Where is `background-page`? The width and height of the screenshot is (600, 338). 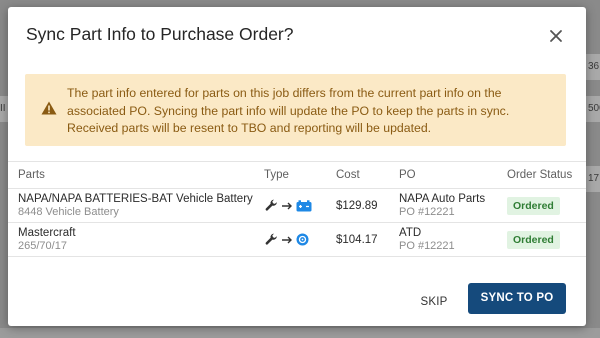 background-page is located at coordinates (300, 333).